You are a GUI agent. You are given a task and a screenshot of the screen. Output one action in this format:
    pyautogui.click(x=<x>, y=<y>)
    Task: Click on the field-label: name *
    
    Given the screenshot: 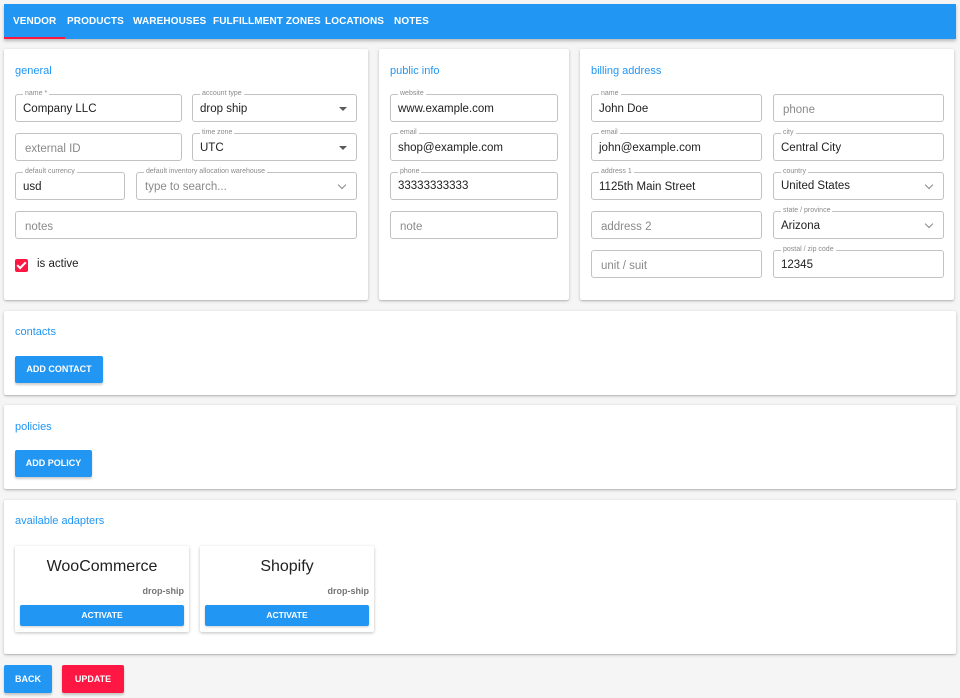 What is the action you would take?
    pyautogui.click(x=36, y=94)
    